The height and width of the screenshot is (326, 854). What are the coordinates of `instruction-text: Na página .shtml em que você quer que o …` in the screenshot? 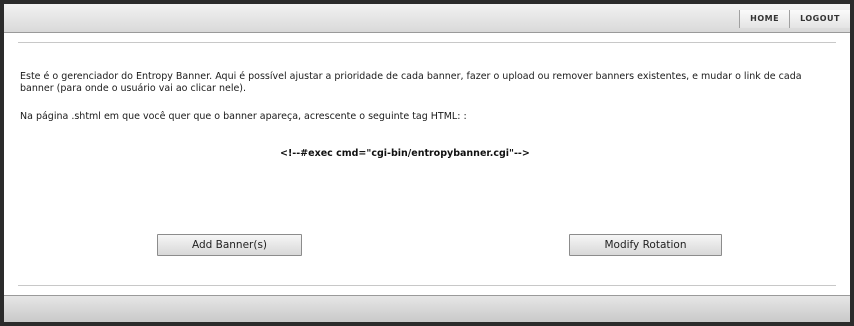 It's located at (243, 116).